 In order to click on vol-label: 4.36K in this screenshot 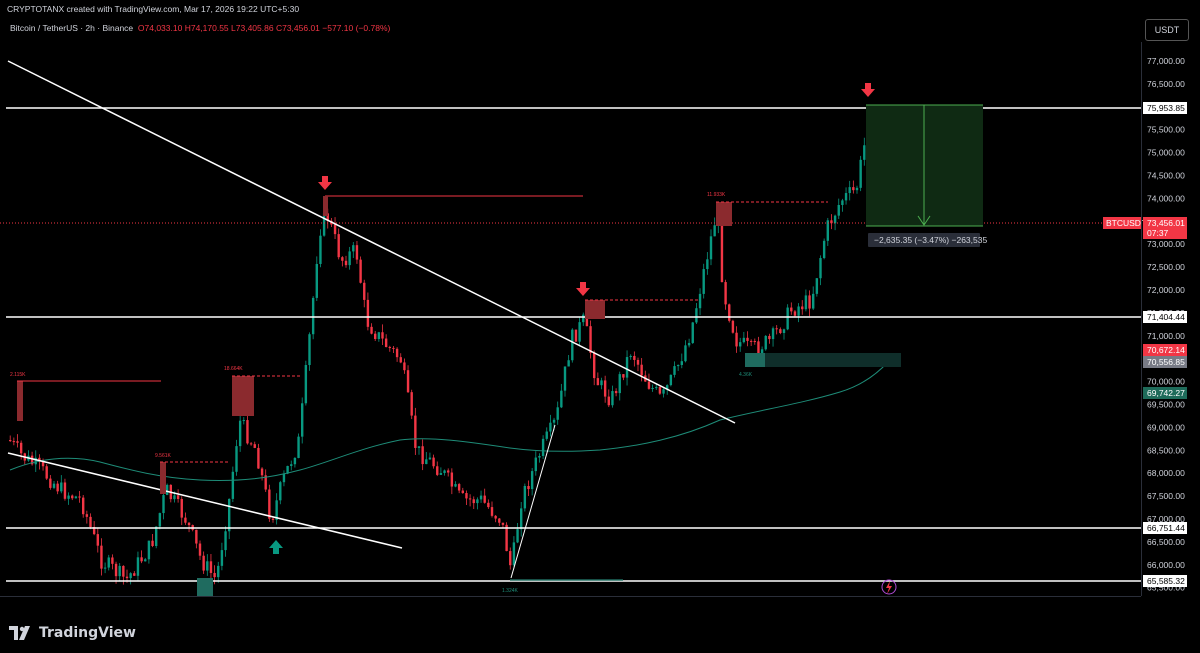, I will do `click(746, 375)`.